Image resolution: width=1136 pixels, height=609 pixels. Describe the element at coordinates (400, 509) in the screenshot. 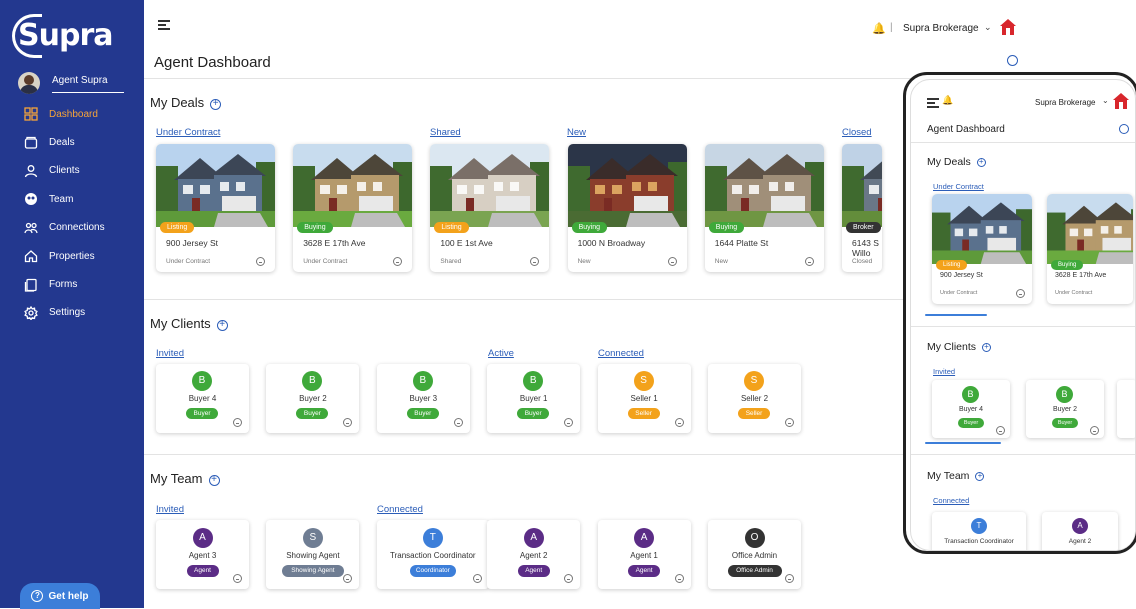

I see `team-column-connected: Connected` at that location.